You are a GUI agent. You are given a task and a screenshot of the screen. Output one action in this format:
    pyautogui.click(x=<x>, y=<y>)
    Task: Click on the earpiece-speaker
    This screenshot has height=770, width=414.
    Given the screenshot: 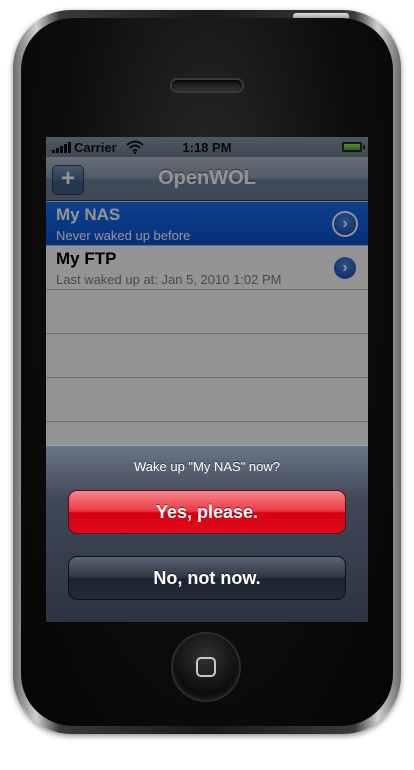 What is the action you would take?
    pyautogui.click(x=207, y=85)
    